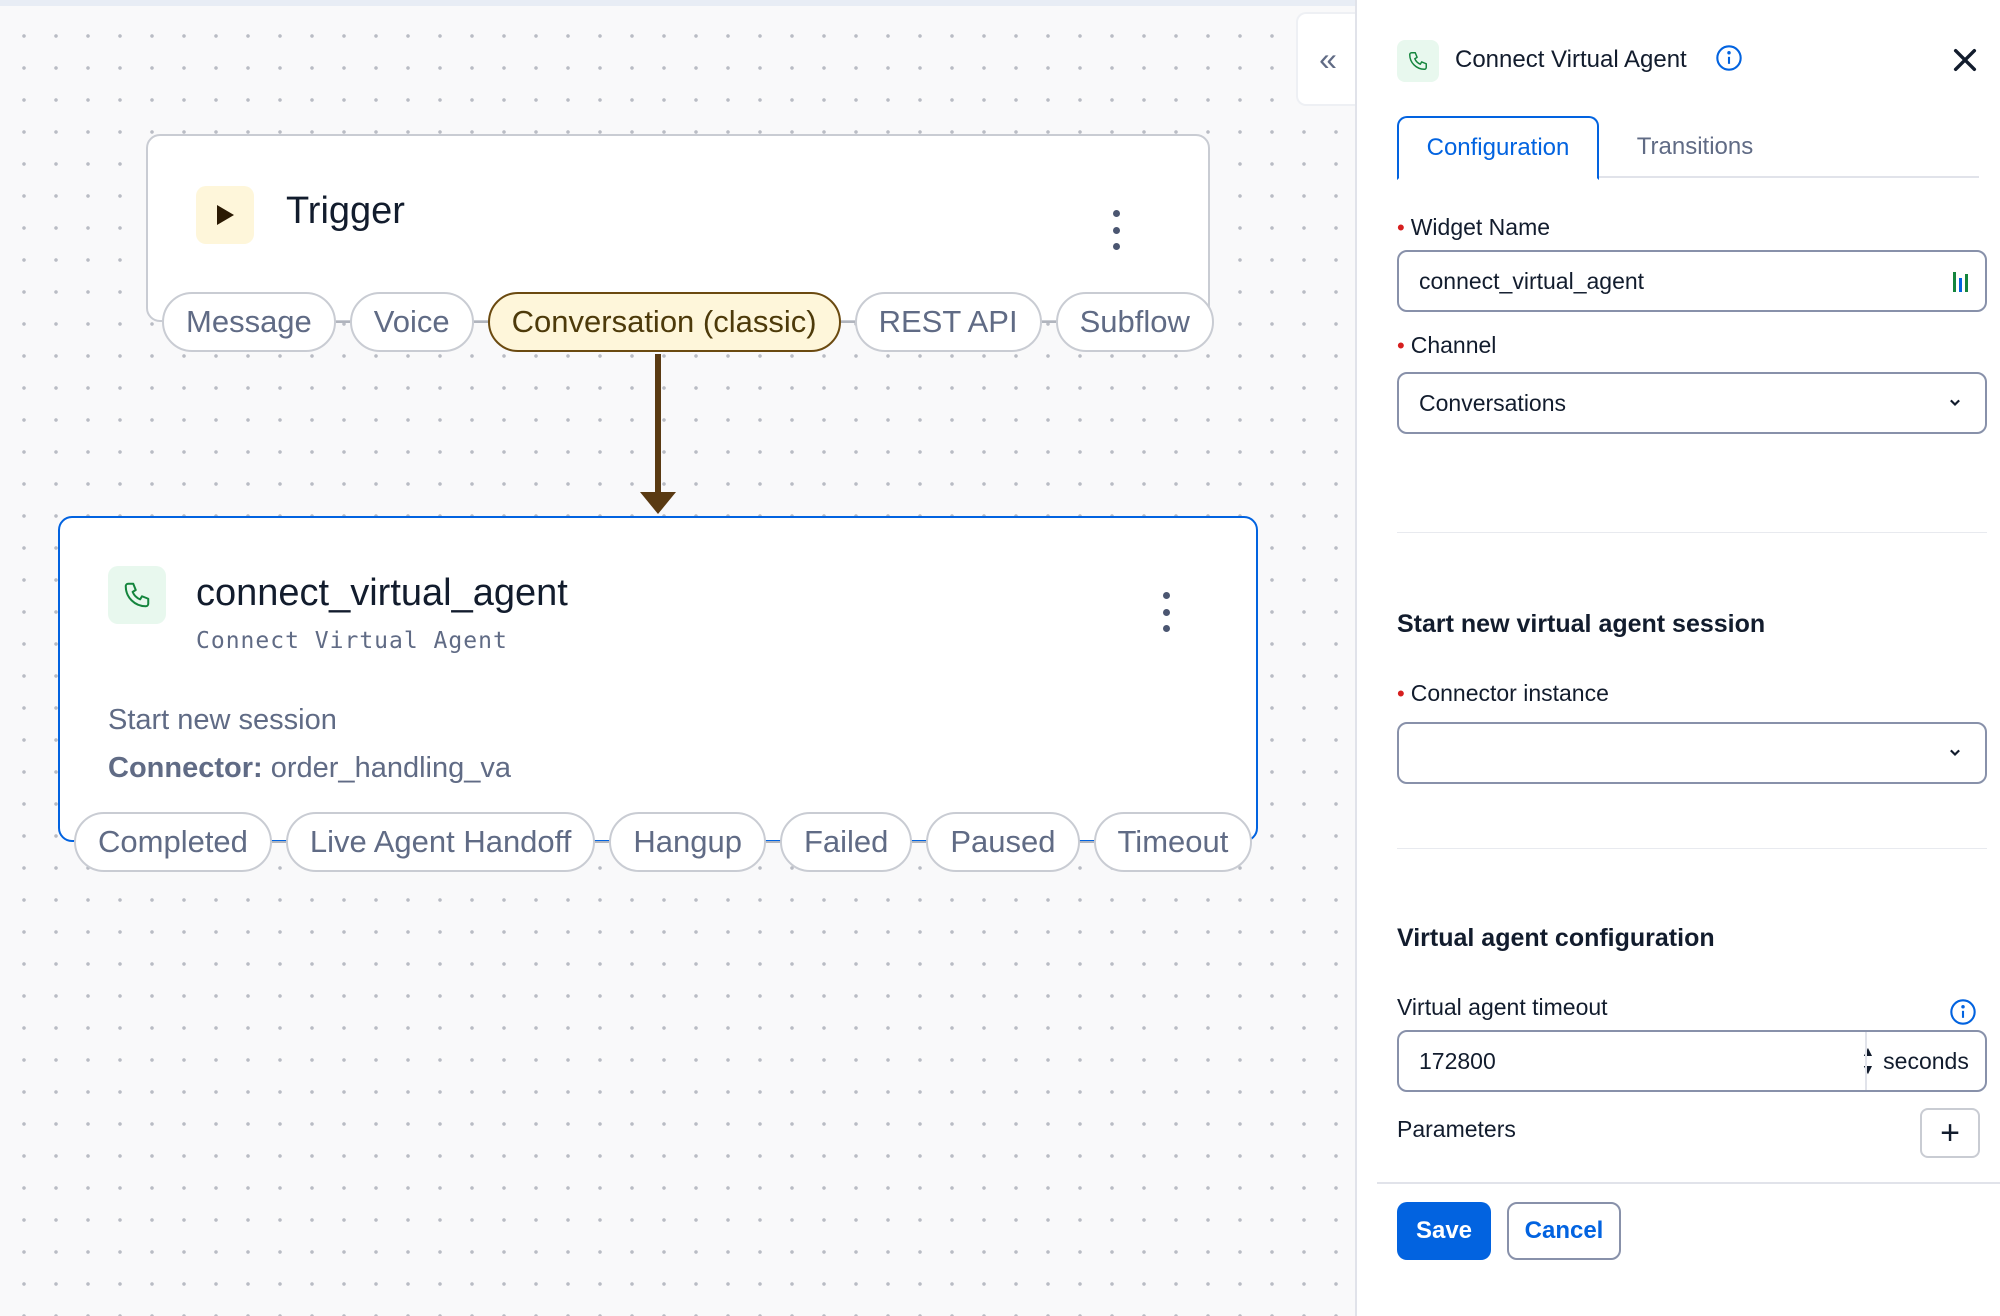  I want to click on transition-hangup: Hangup, so click(687, 842).